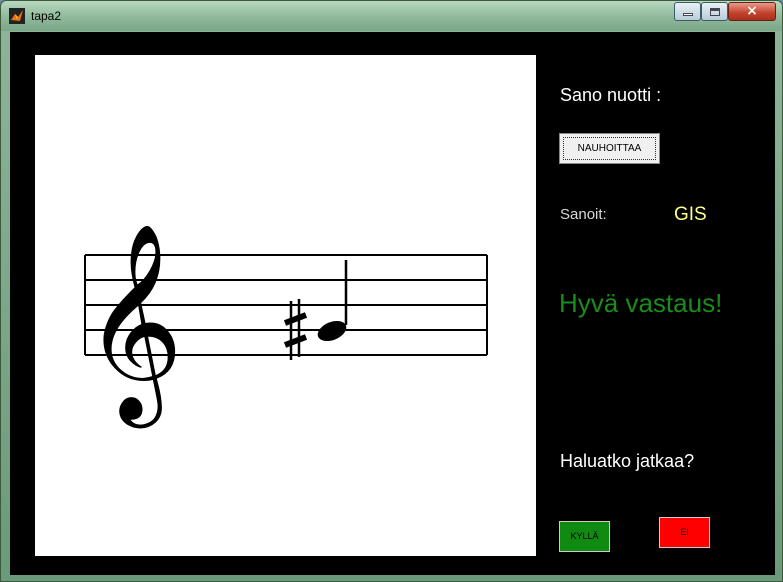 This screenshot has width=783, height=582. What do you see at coordinates (714, 11) in the screenshot?
I see `maximize-button` at bounding box center [714, 11].